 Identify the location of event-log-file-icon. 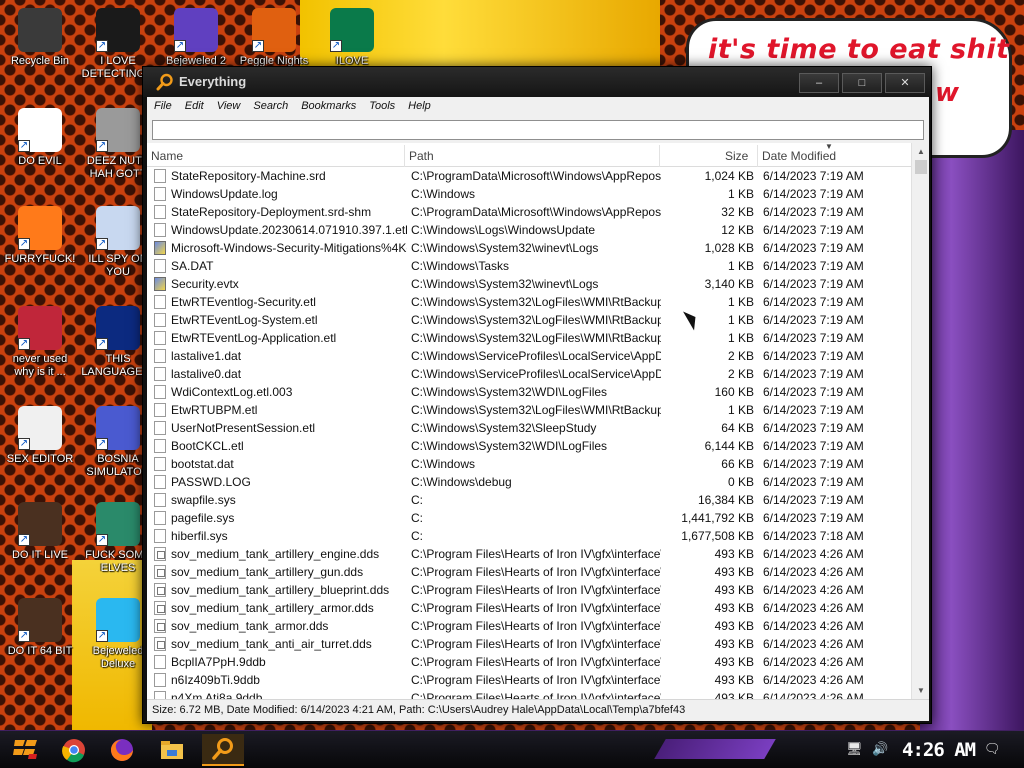
(160, 284).